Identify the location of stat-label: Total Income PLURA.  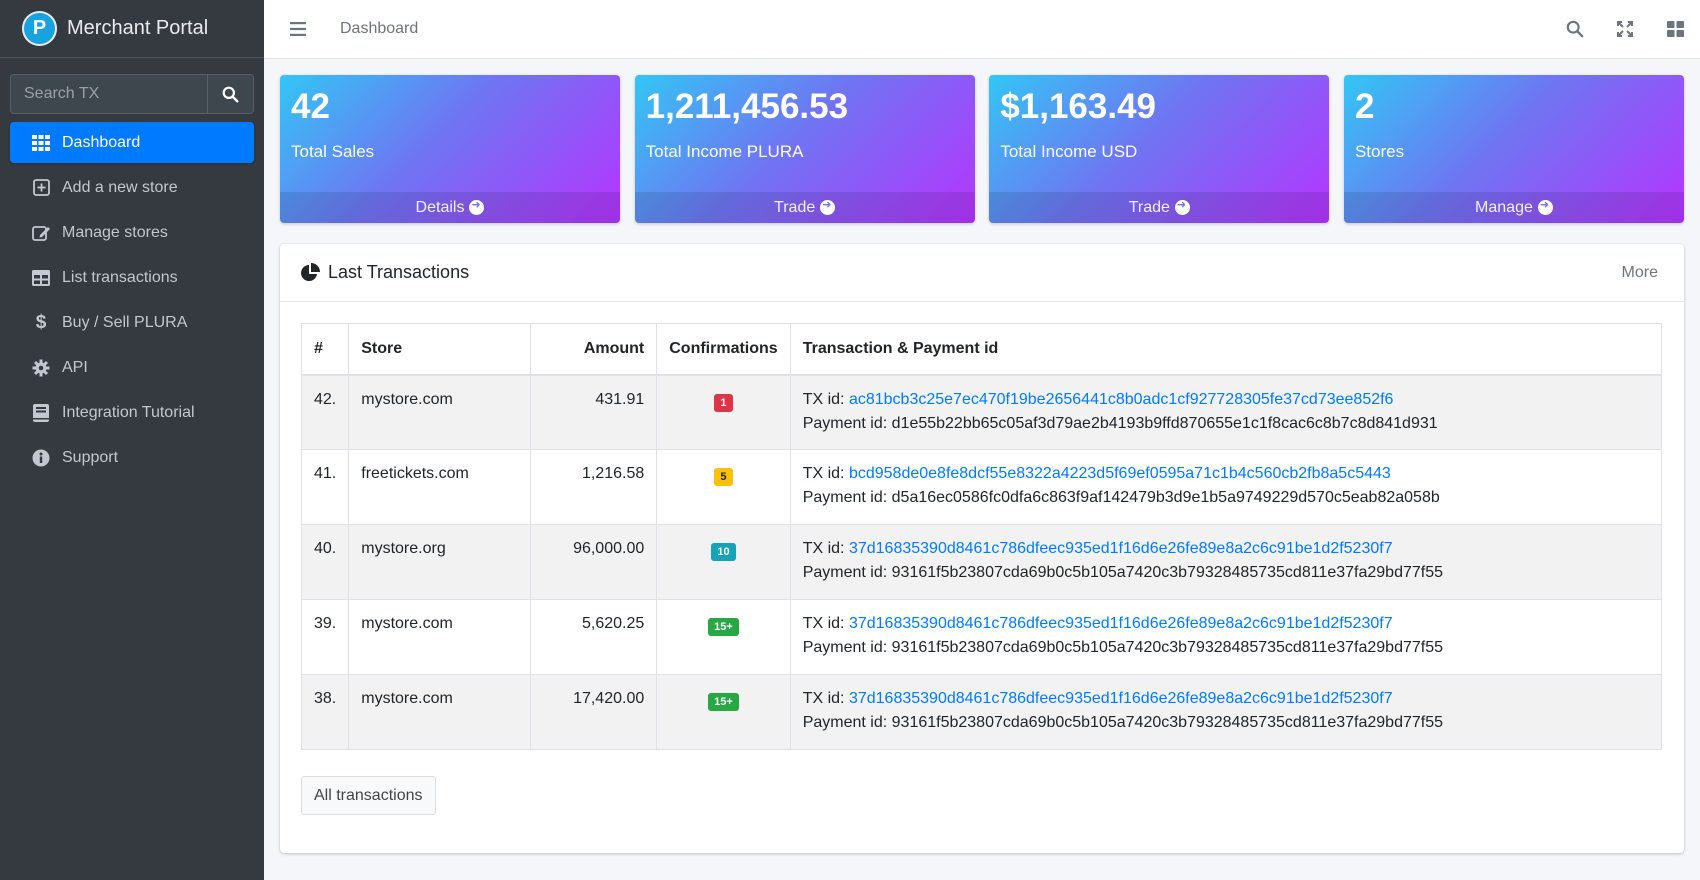
(724, 151).